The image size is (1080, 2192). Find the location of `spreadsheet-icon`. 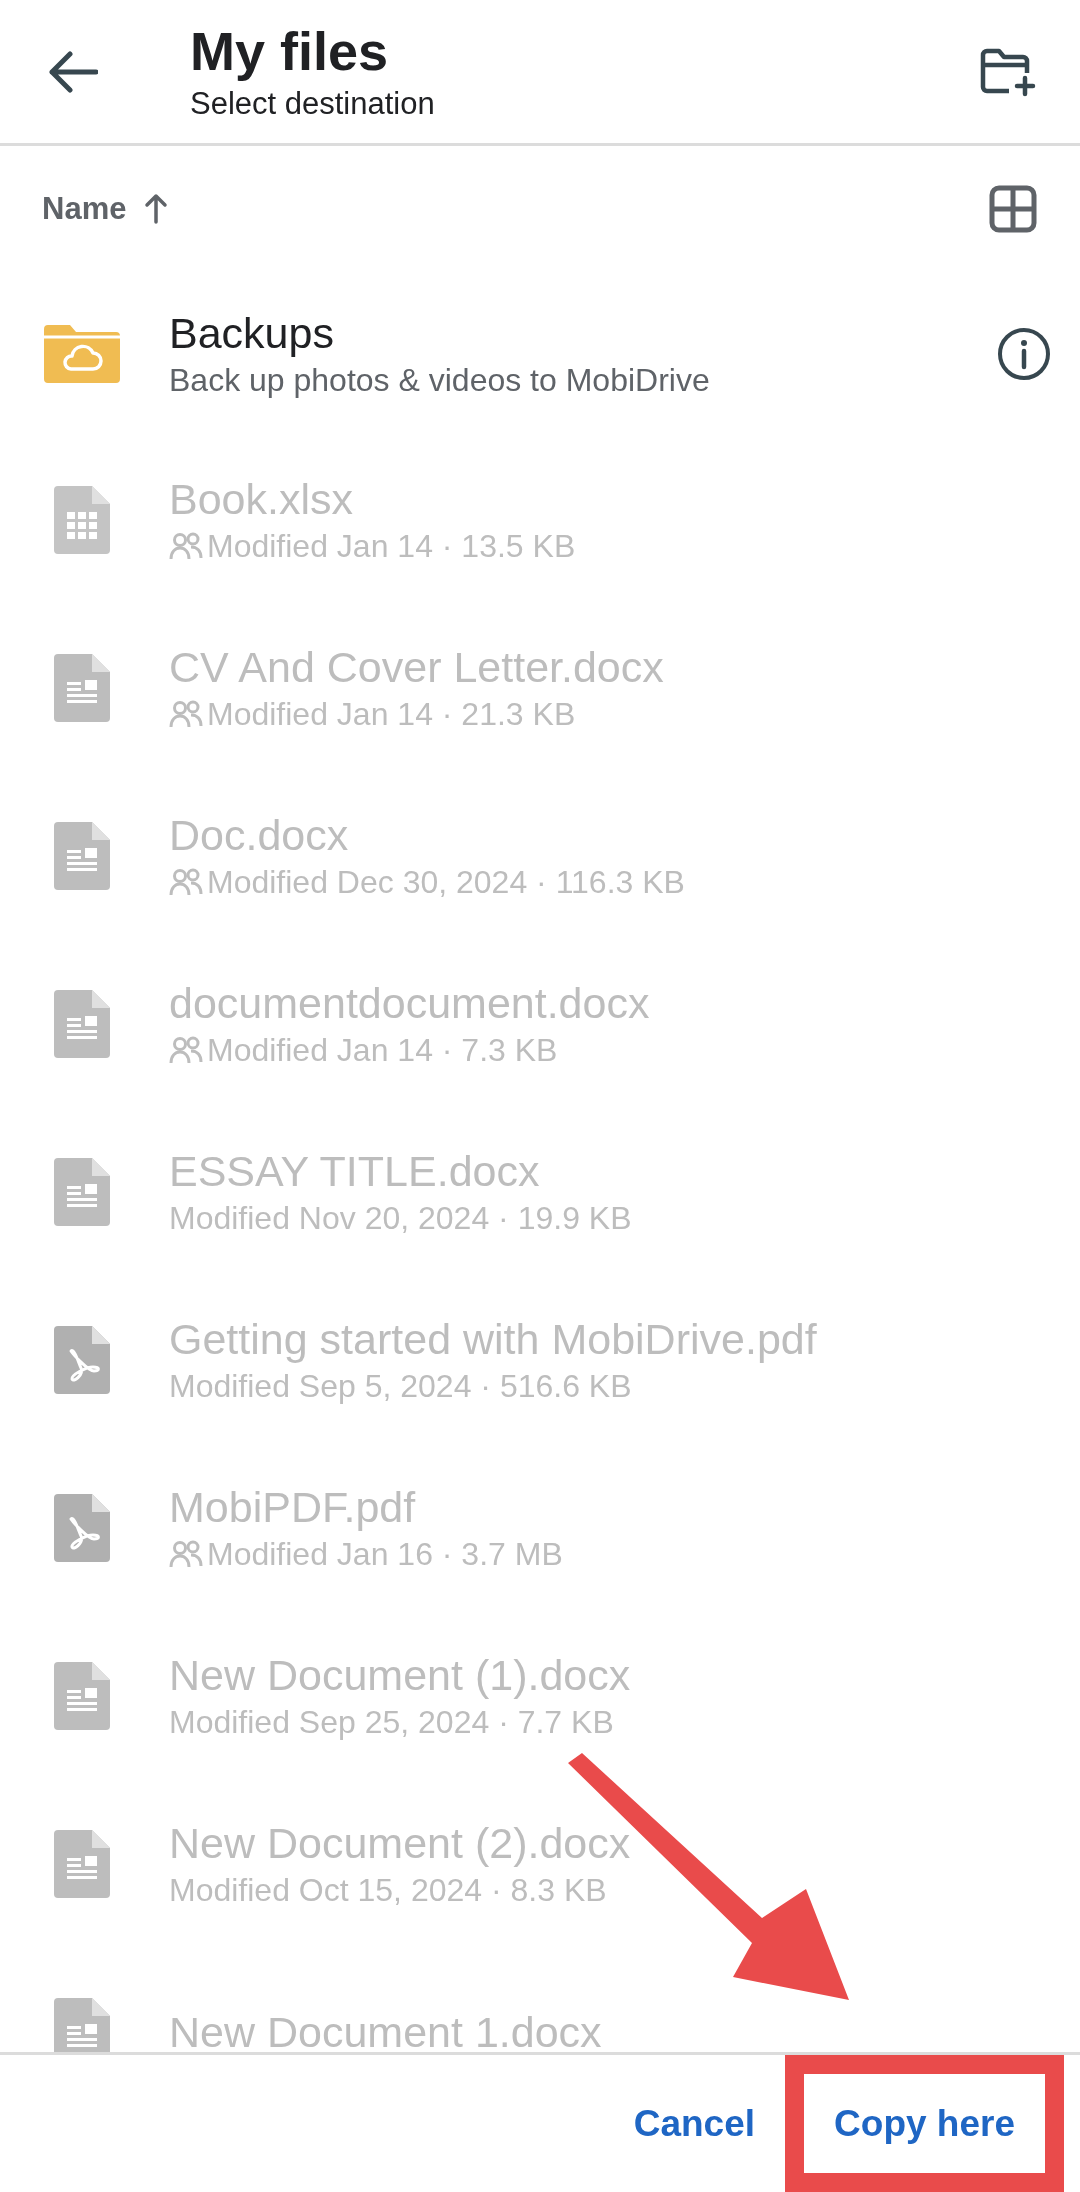

spreadsheet-icon is located at coordinates (81, 520).